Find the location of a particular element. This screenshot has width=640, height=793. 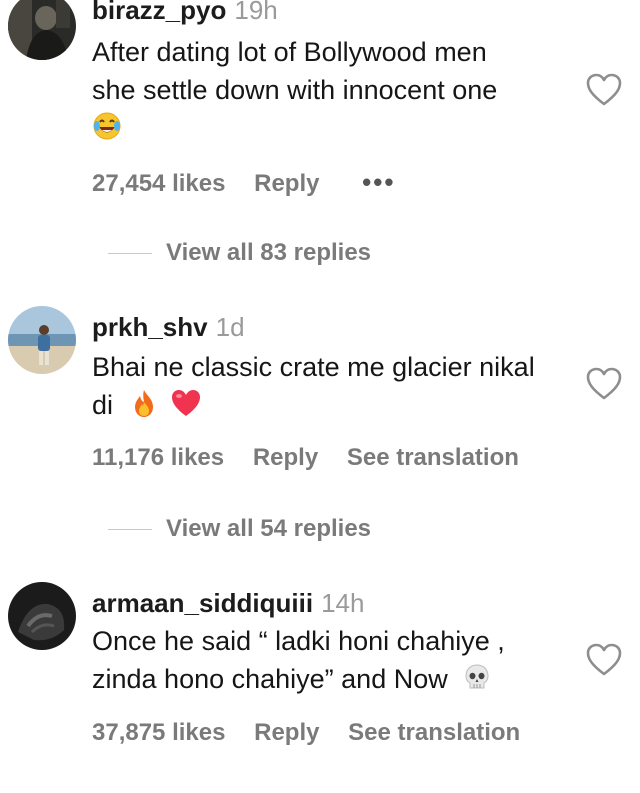

comment-text-line: Bhai ne classic crate me glacier nikal is located at coordinates (313, 367).